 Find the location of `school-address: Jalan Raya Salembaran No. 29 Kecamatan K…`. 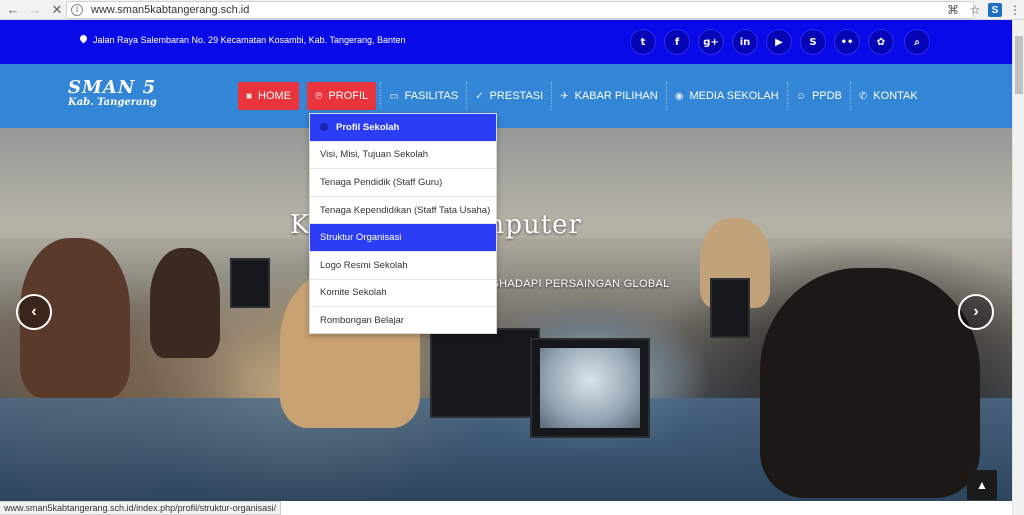

school-address: Jalan Raya Salembaran No. 29 Kecamatan K… is located at coordinates (243, 40).